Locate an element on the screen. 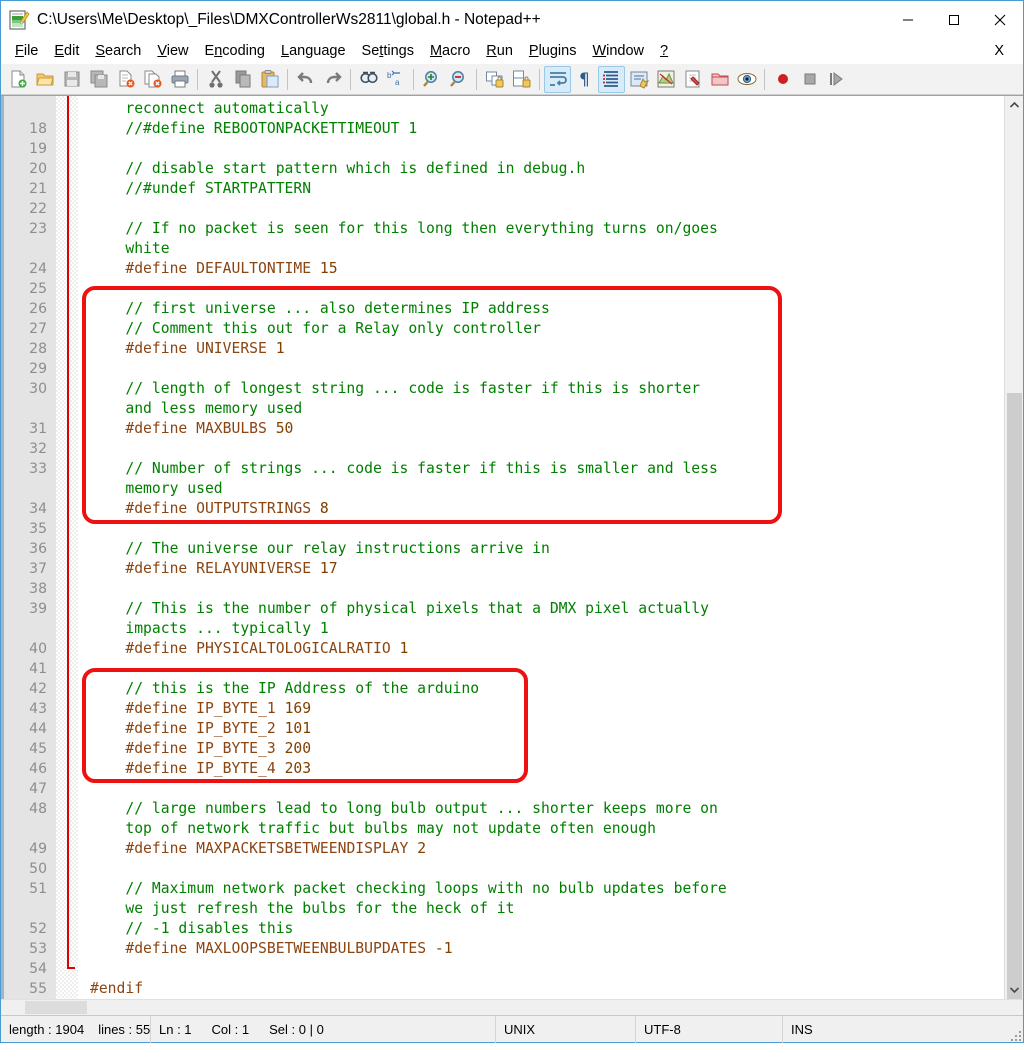 The width and height of the screenshot is (1024, 1043). line-number: 49 is located at coordinates (38, 849).